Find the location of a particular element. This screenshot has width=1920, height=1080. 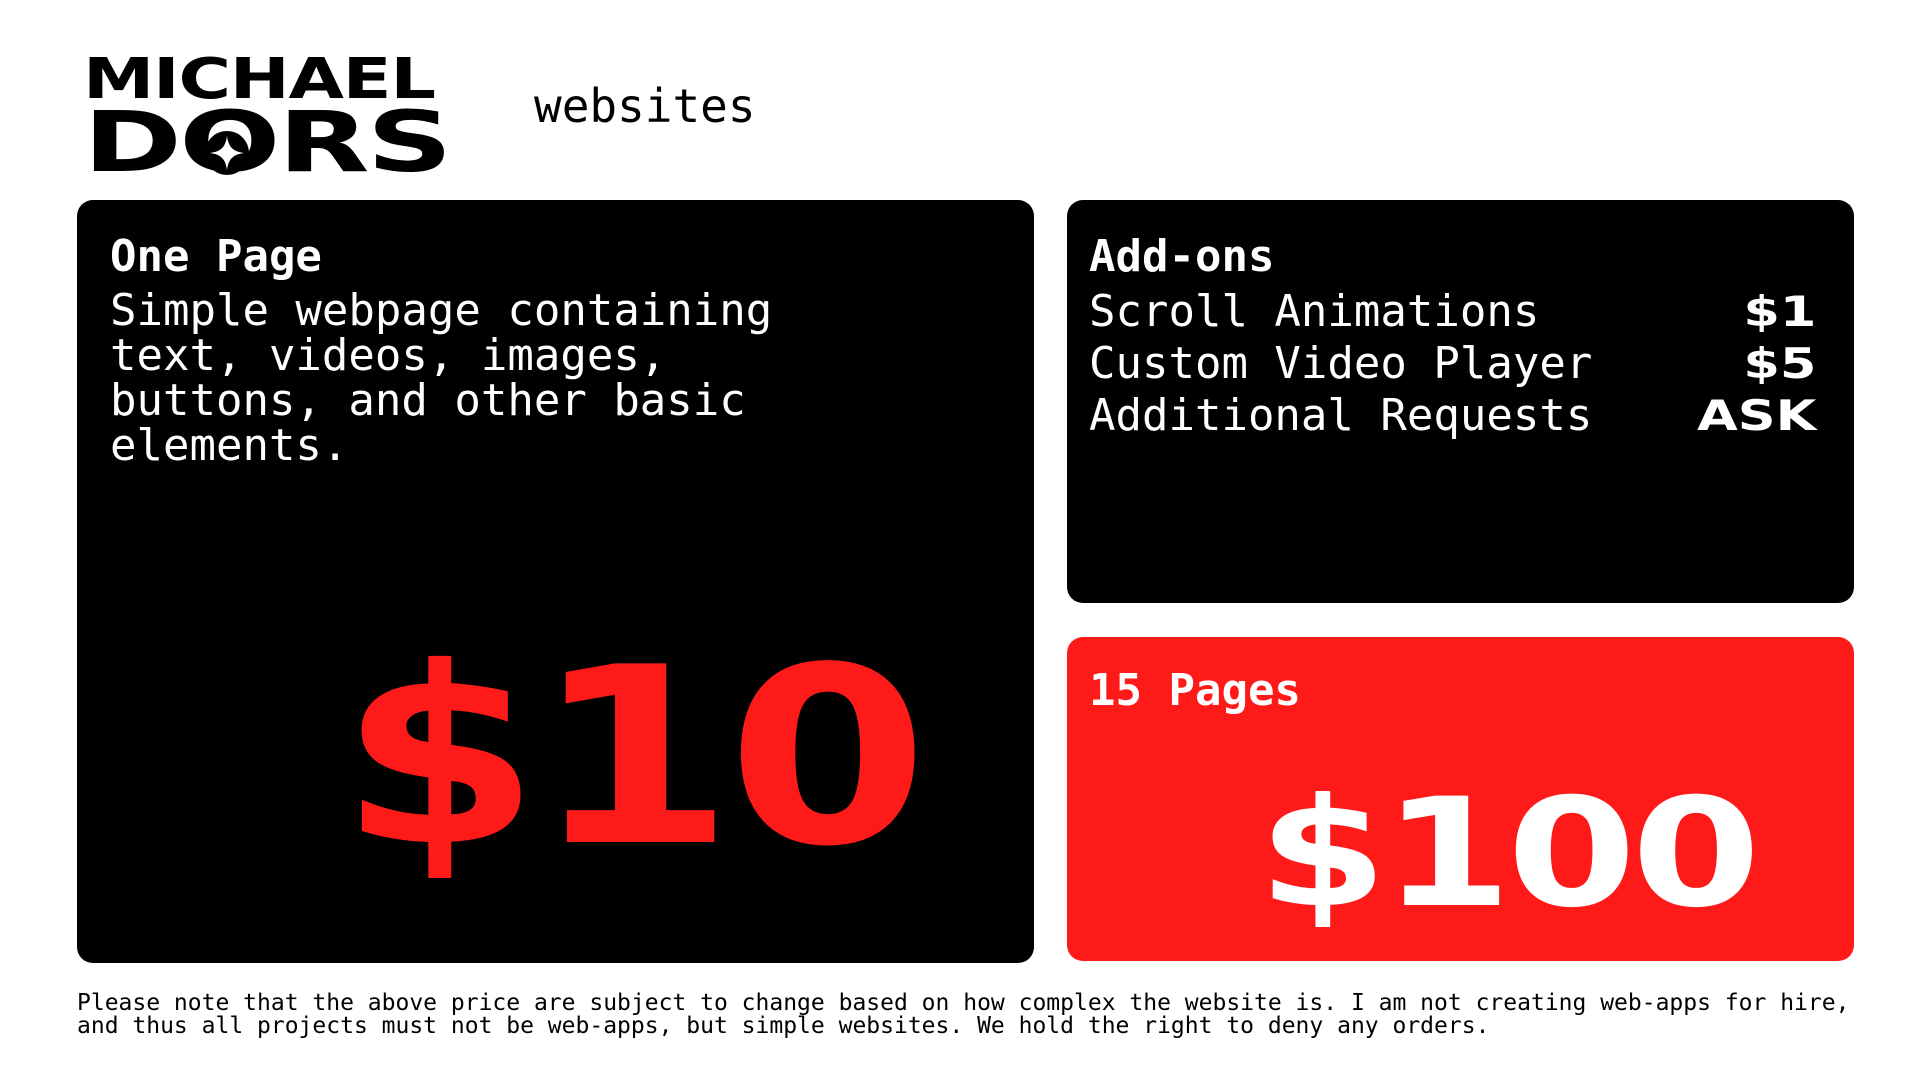

addons-title: Add-ons is located at coordinates (1182, 256).